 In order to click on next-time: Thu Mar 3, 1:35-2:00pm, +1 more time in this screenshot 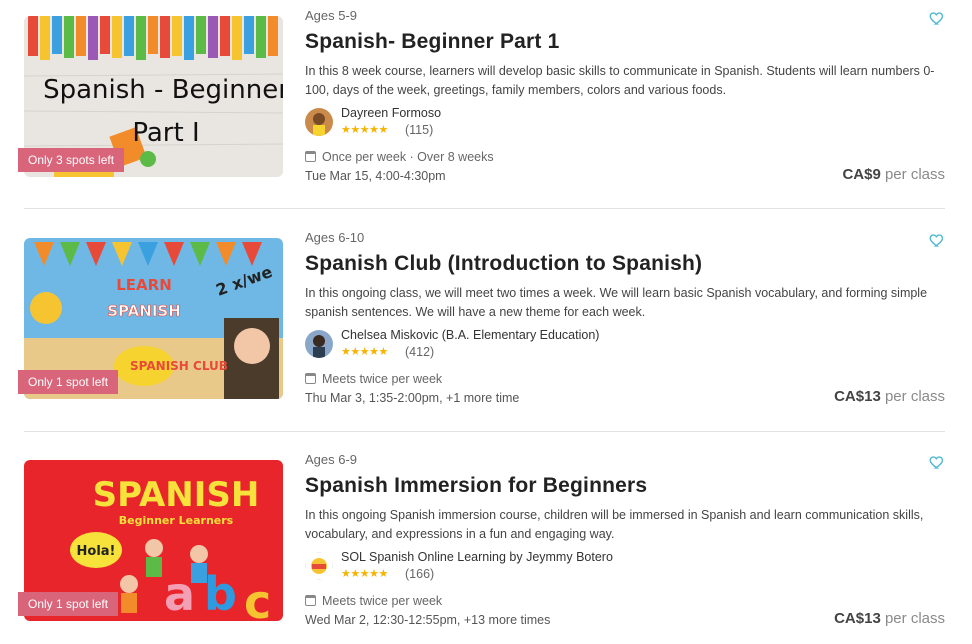, I will do `click(412, 398)`.